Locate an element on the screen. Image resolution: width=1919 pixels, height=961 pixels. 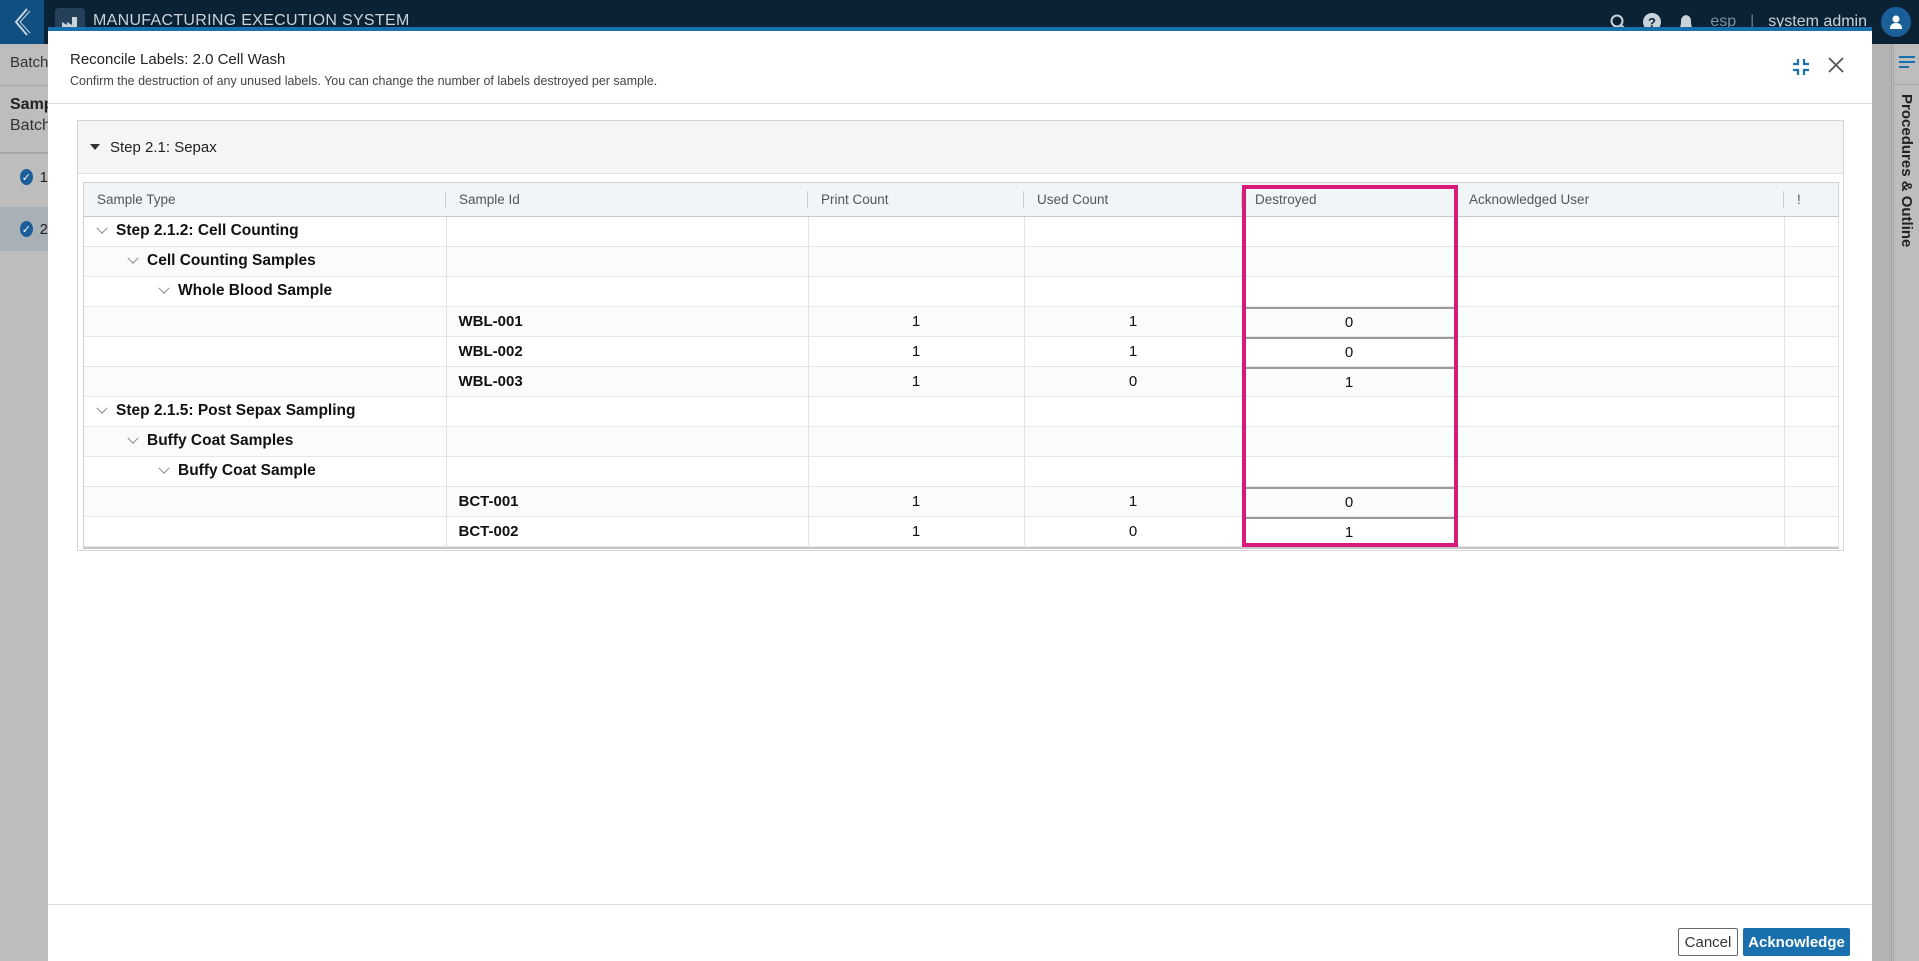
column-header-used-count: Used Count is located at coordinates (1133, 200).